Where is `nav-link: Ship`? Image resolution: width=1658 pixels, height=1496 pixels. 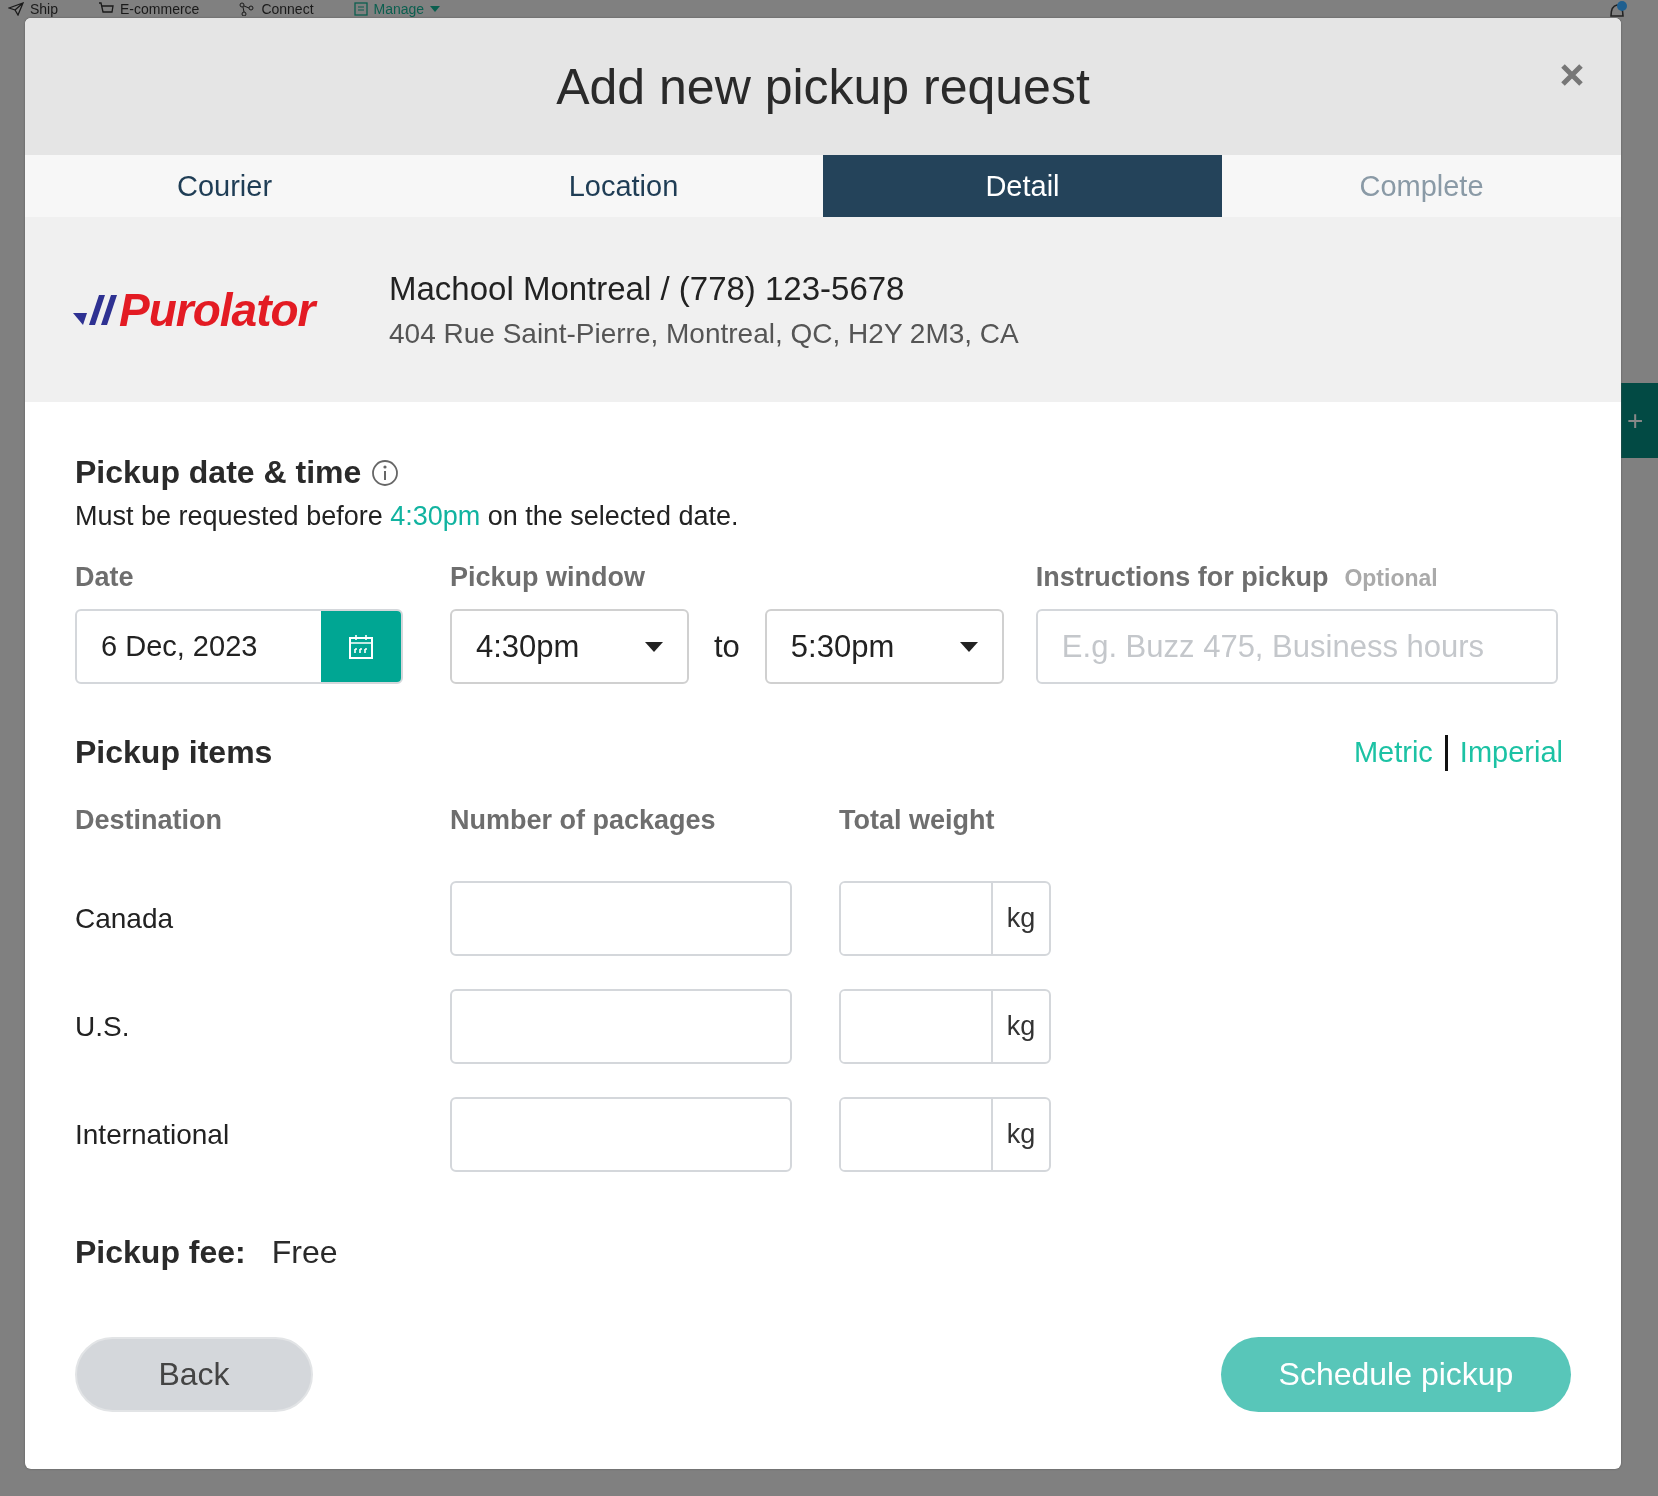
nav-link: Ship is located at coordinates (33, 9).